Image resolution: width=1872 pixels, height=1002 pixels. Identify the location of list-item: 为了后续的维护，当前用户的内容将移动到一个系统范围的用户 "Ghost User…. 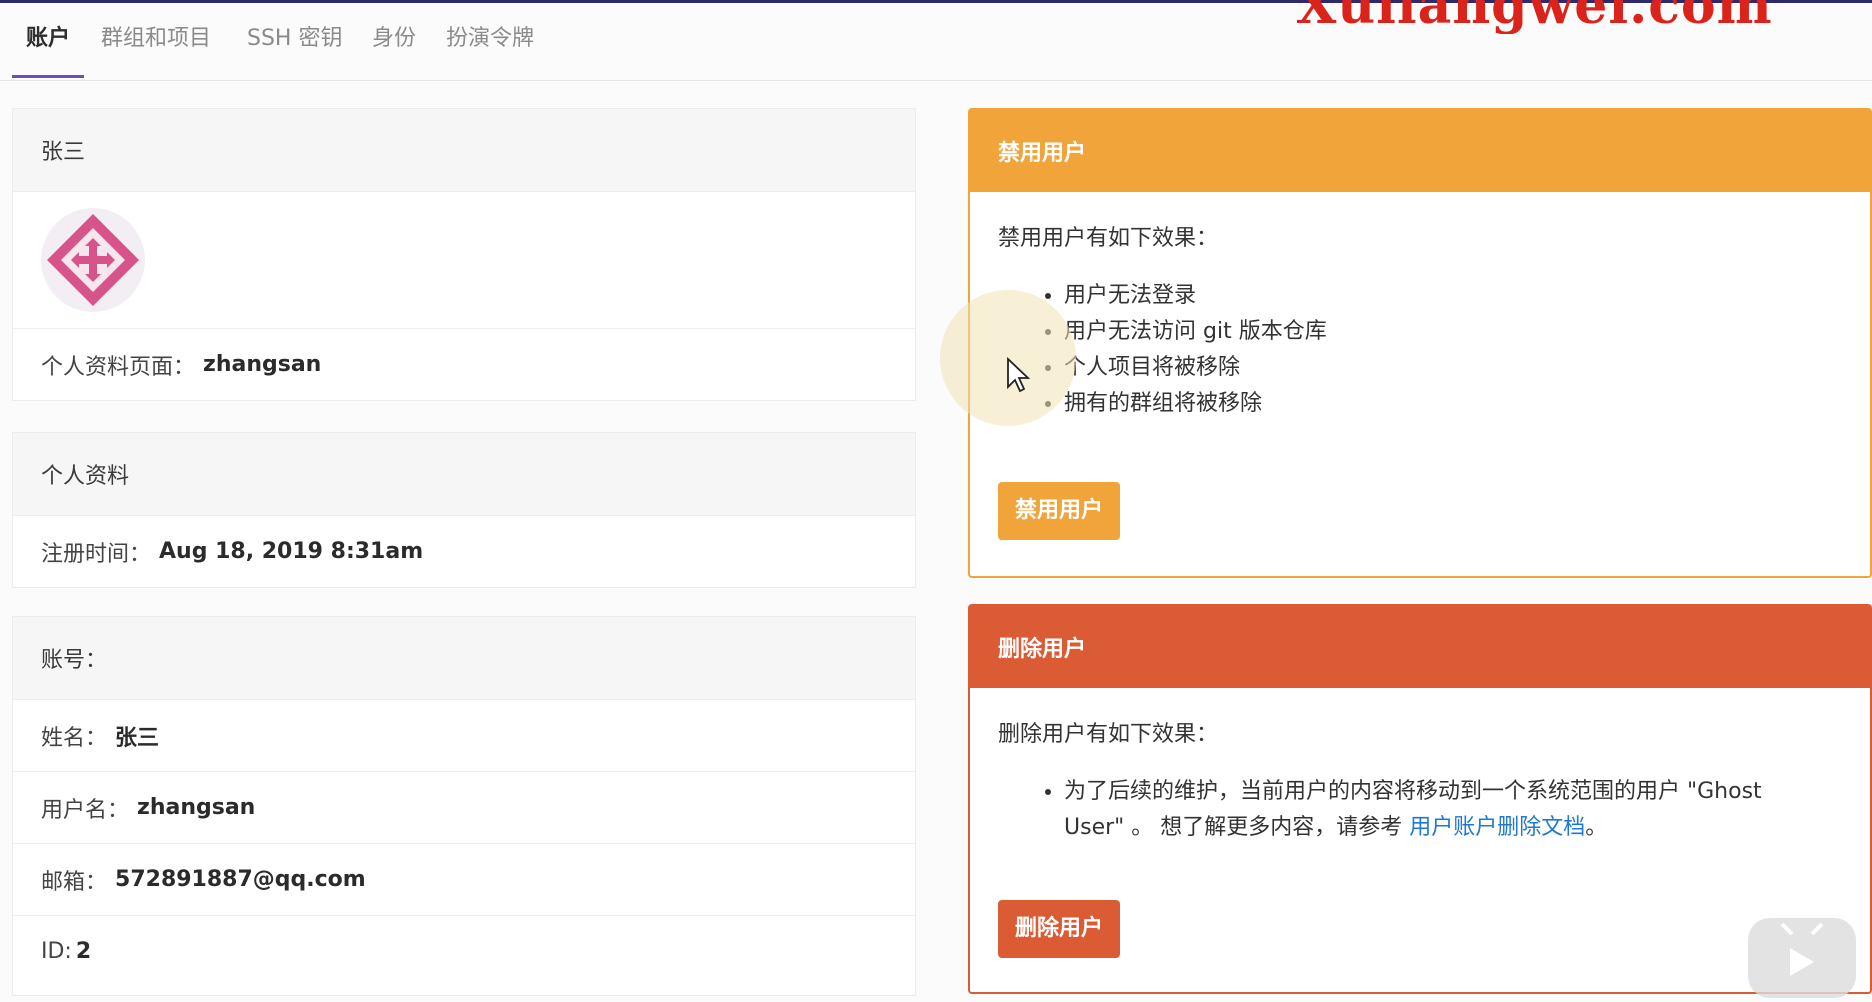
(1433, 810).